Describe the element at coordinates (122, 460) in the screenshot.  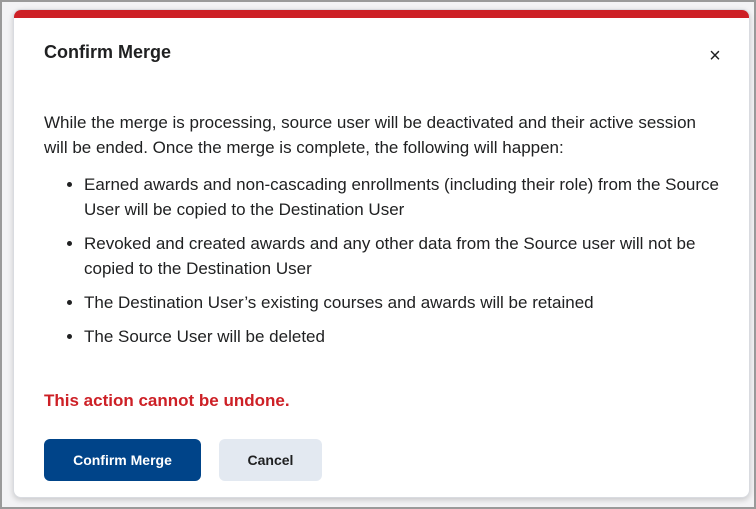
I see `confirm-merge-button: Confirm Merge` at that location.